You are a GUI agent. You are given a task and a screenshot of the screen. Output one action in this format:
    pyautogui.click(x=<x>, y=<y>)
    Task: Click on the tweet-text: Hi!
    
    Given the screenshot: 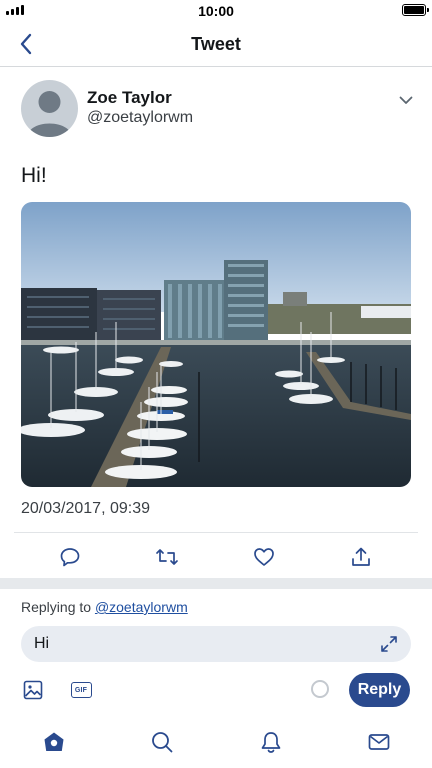 What is the action you would take?
    pyautogui.click(x=34, y=175)
    